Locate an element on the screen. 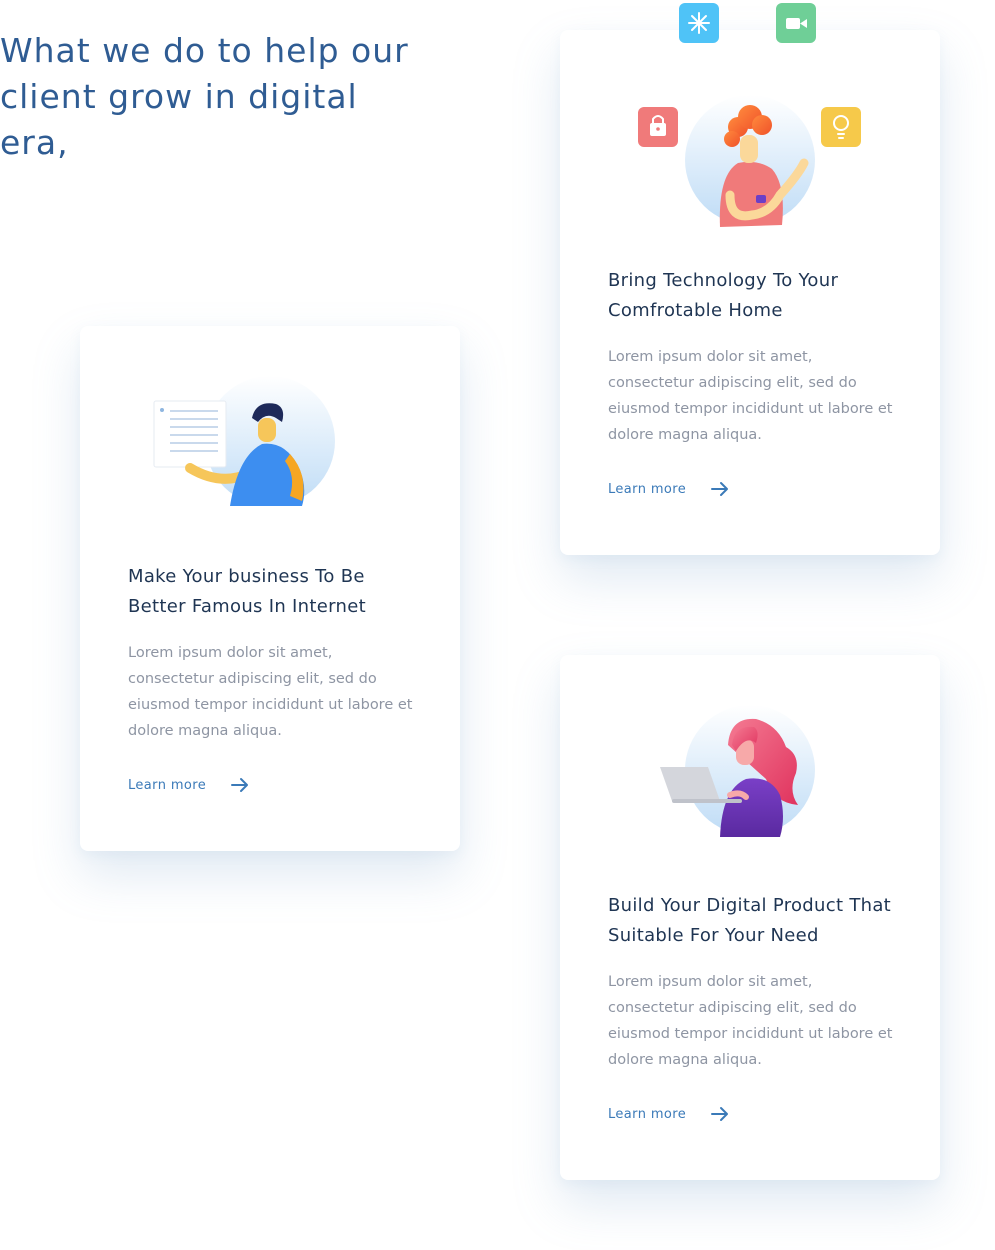 This screenshot has height=1250, width=995. lock-icon is located at coordinates (658, 127).